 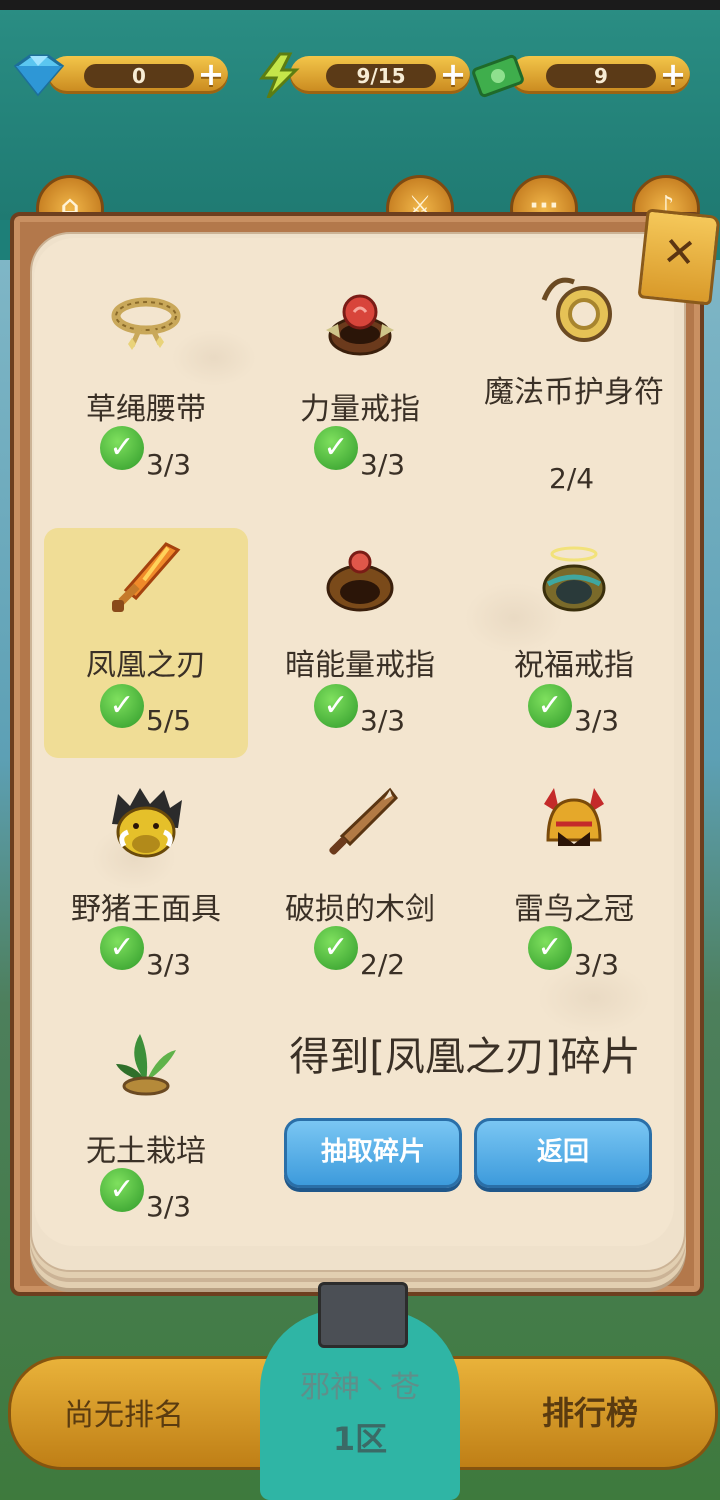 What do you see at coordinates (146, 887) in the screenshot?
I see `item-card: 野猪王面具 ✓ 3/3` at bounding box center [146, 887].